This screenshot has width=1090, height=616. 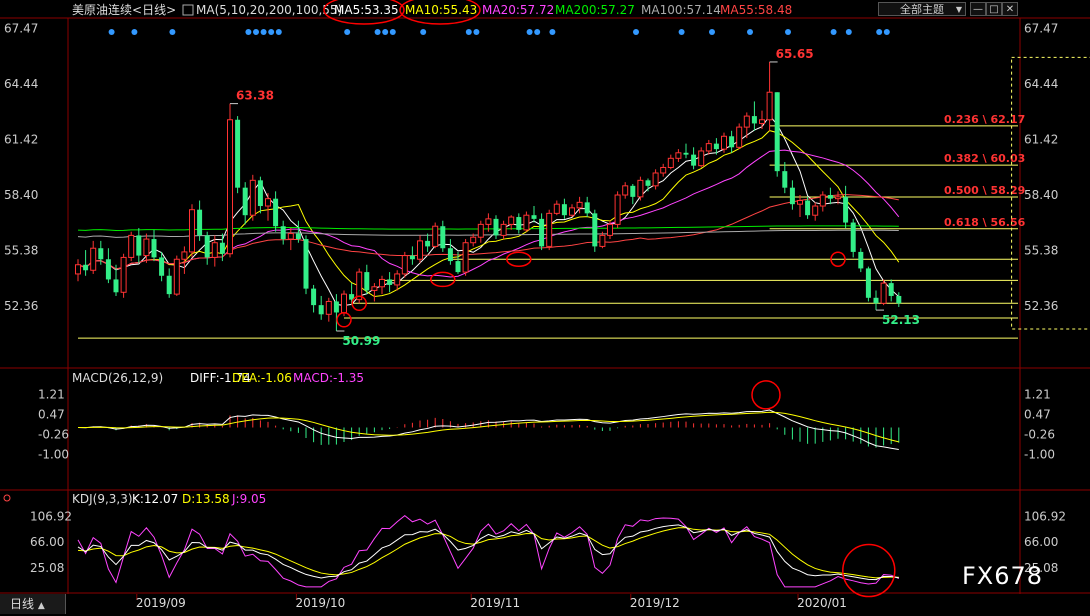 I want to click on chevron-down-icon: ▼, so click(x=958, y=9).